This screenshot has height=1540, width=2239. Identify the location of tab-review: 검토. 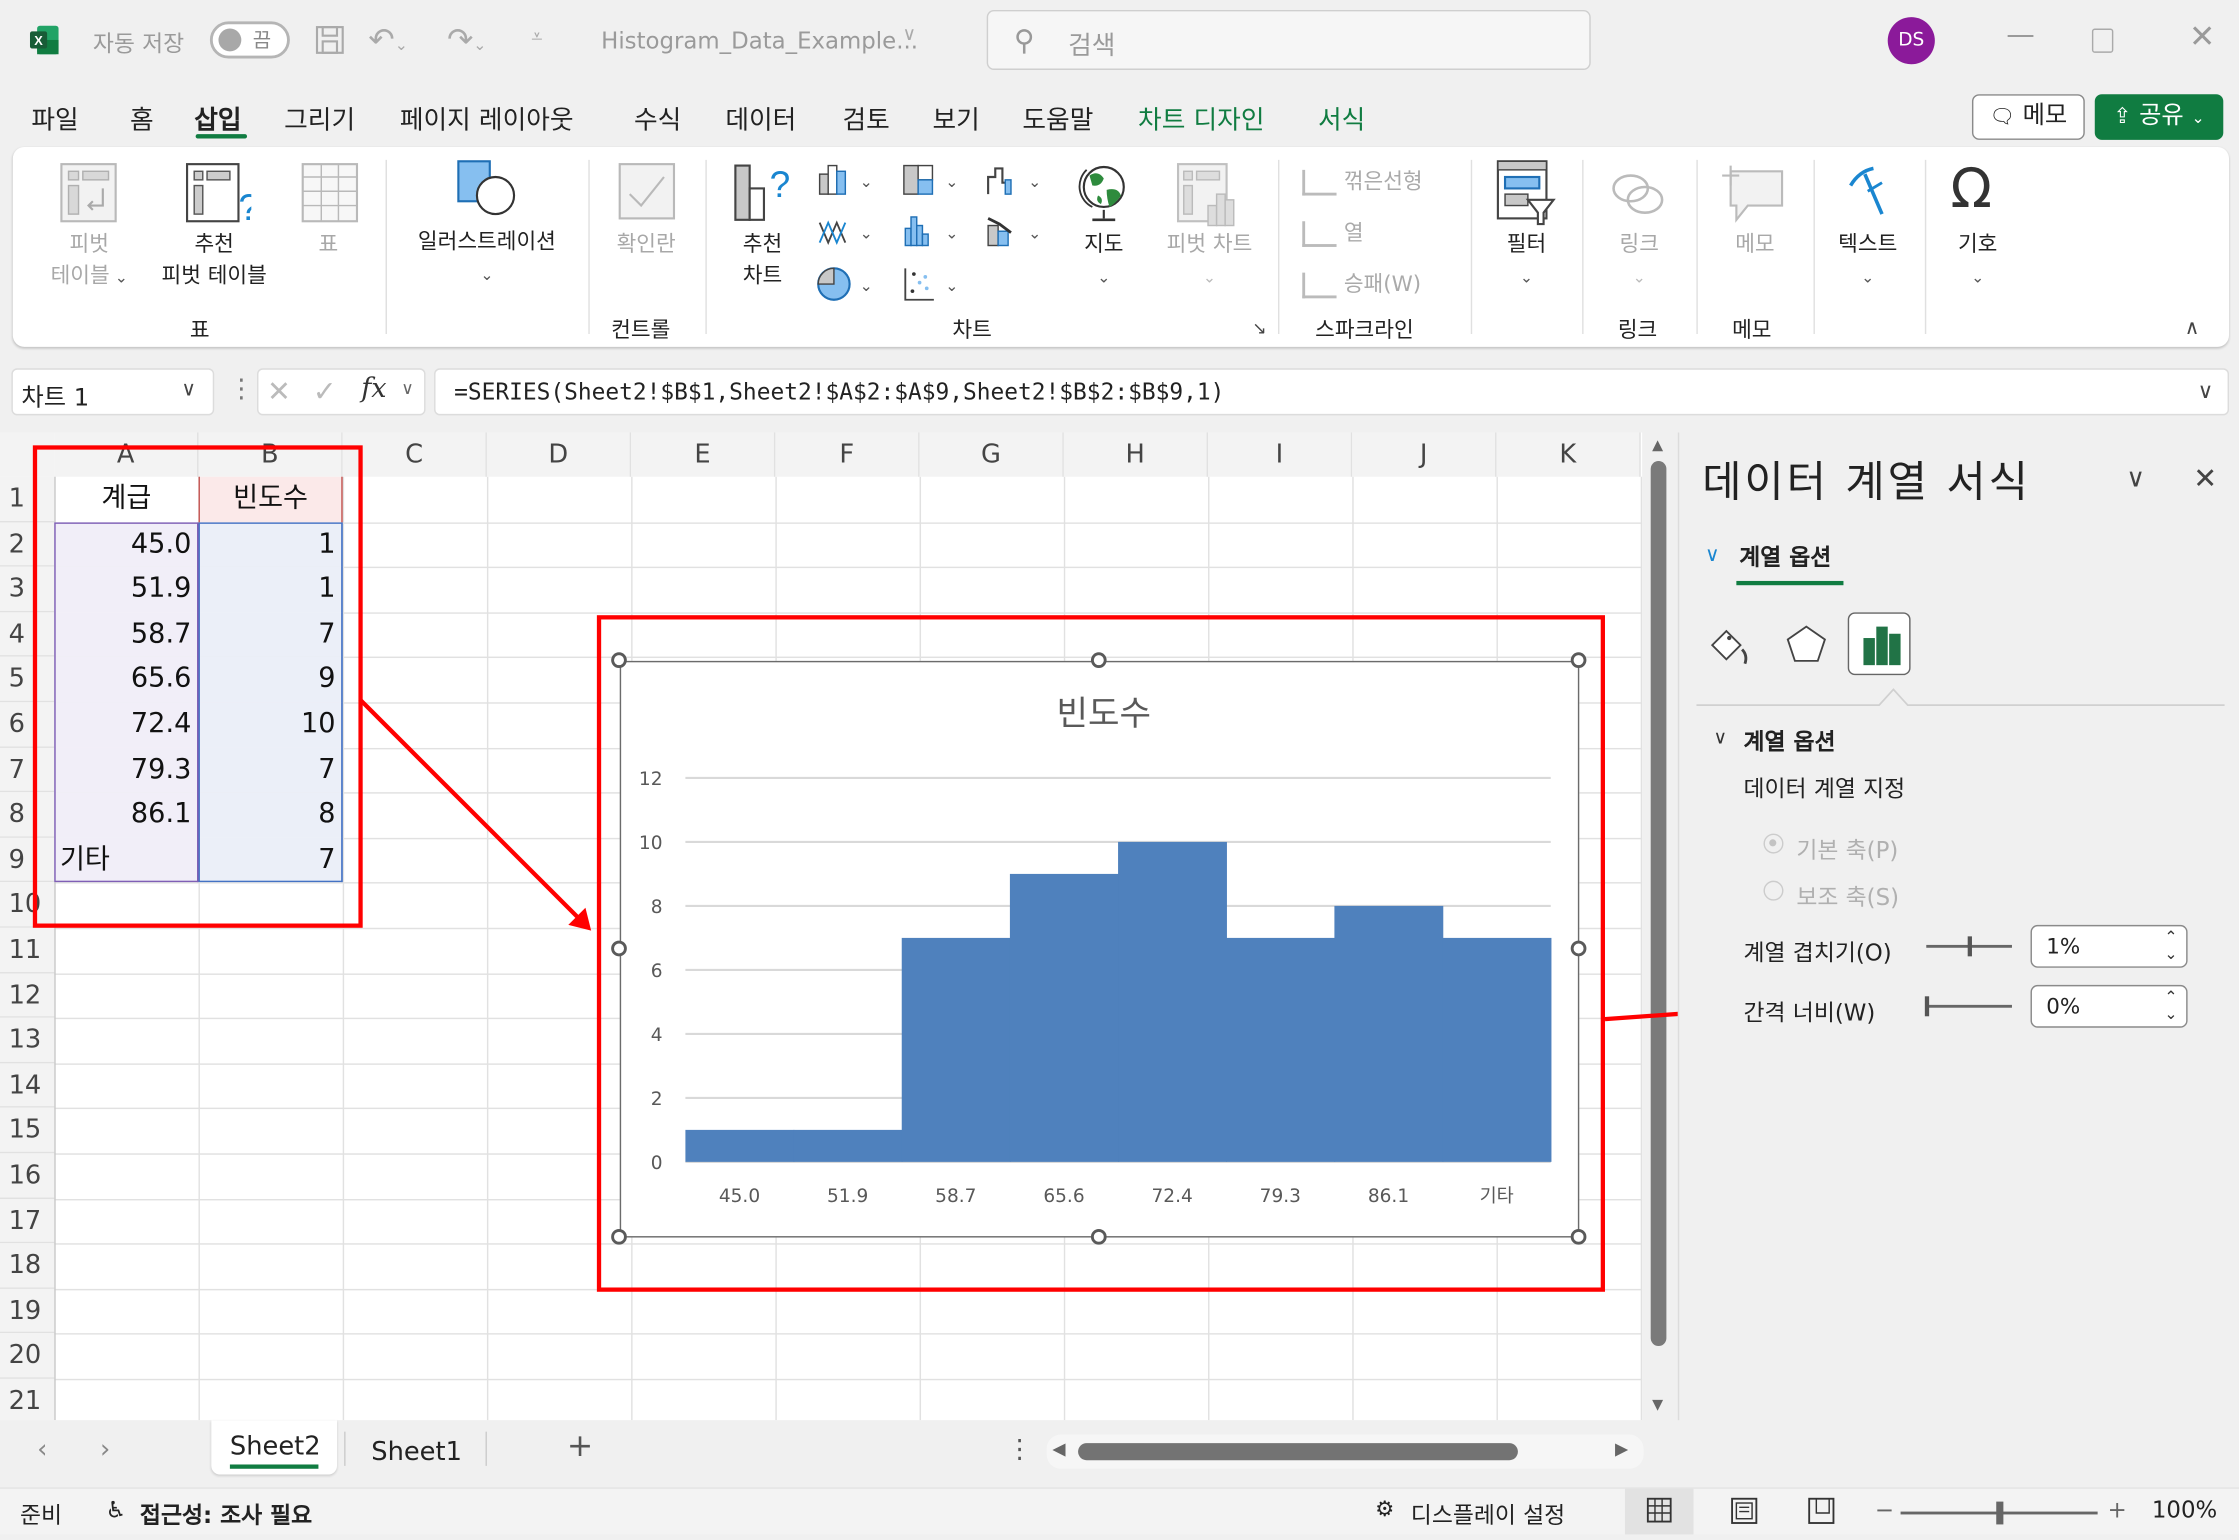
(865, 118).